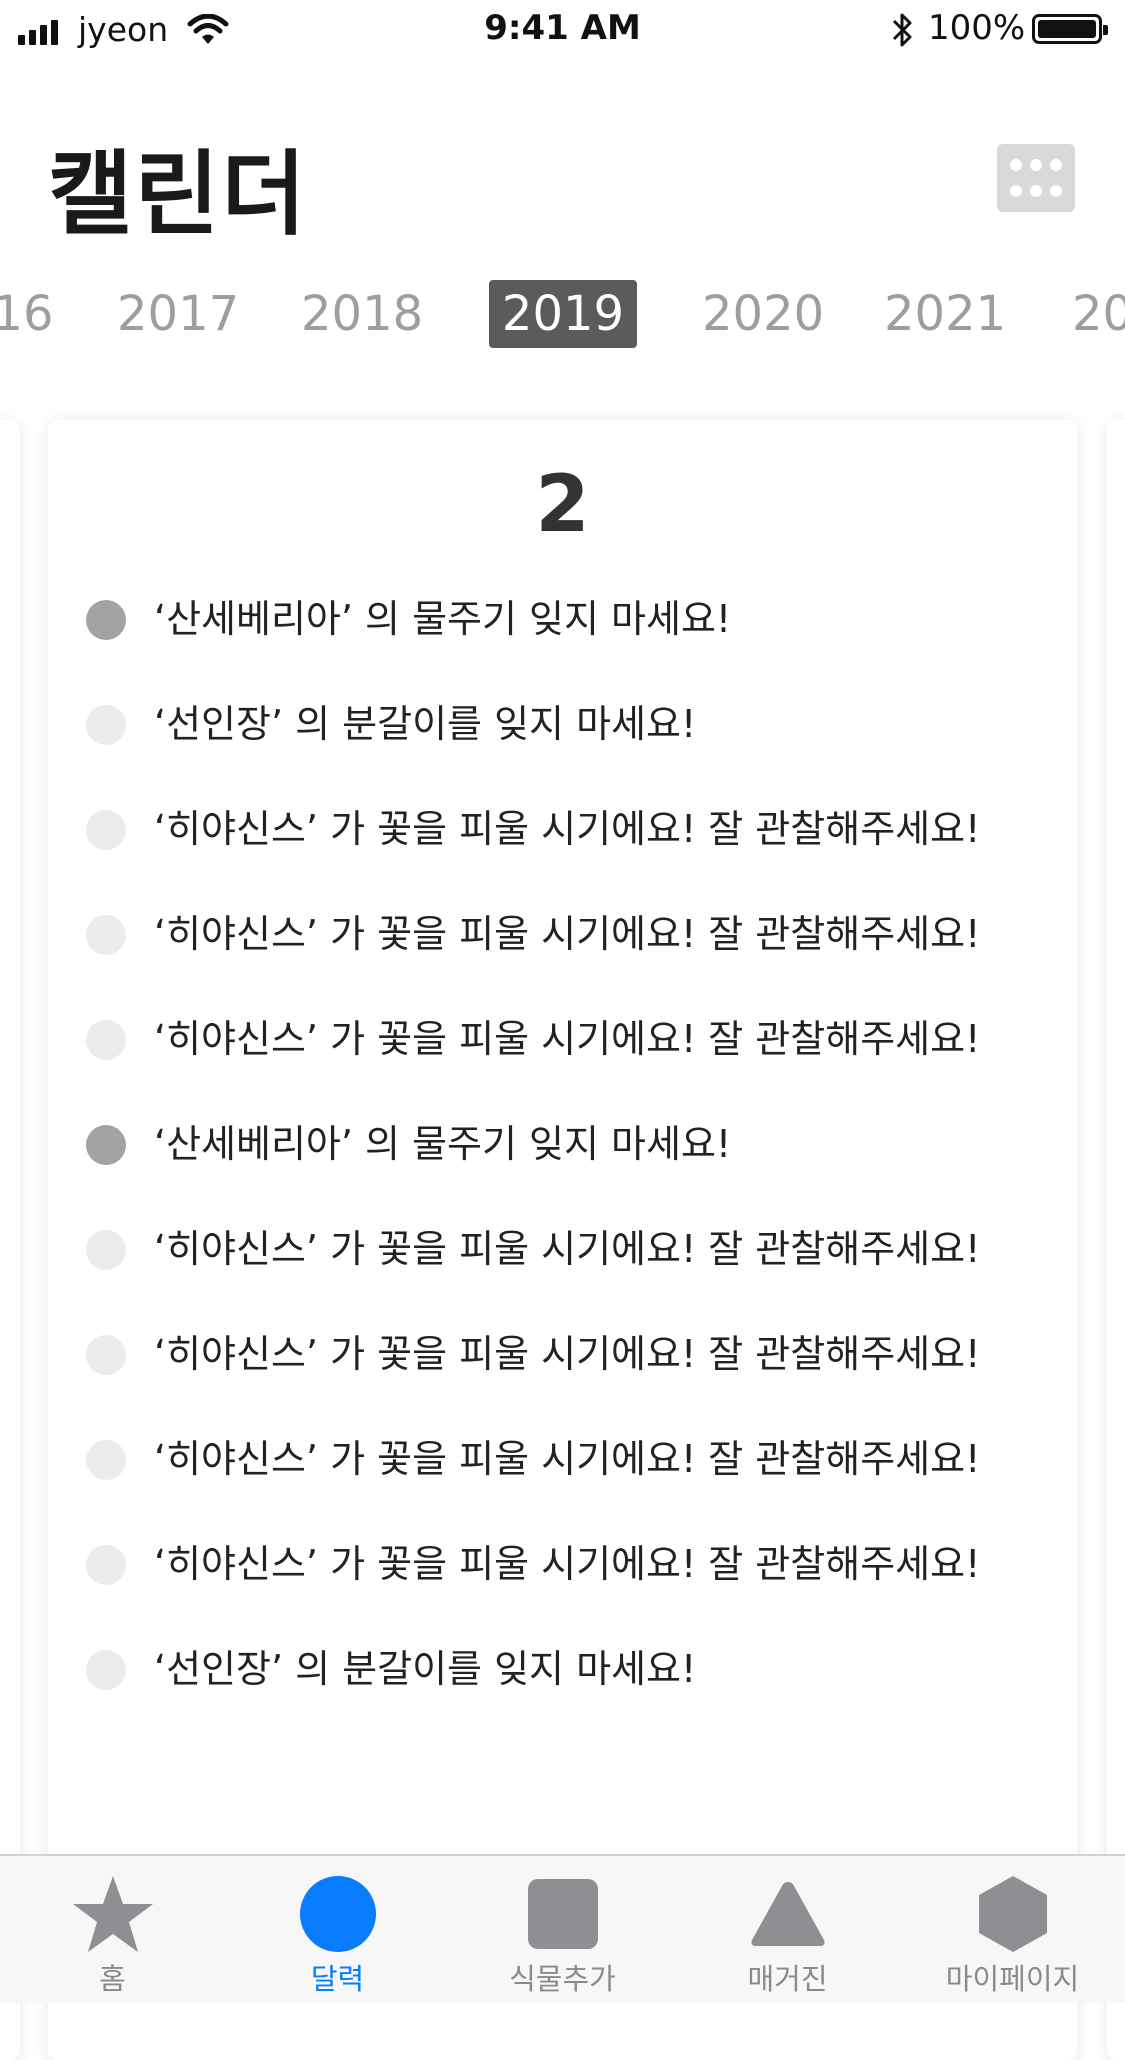  What do you see at coordinates (1098, 314) in the screenshot?
I see `year-item: 20` at bounding box center [1098, 314].